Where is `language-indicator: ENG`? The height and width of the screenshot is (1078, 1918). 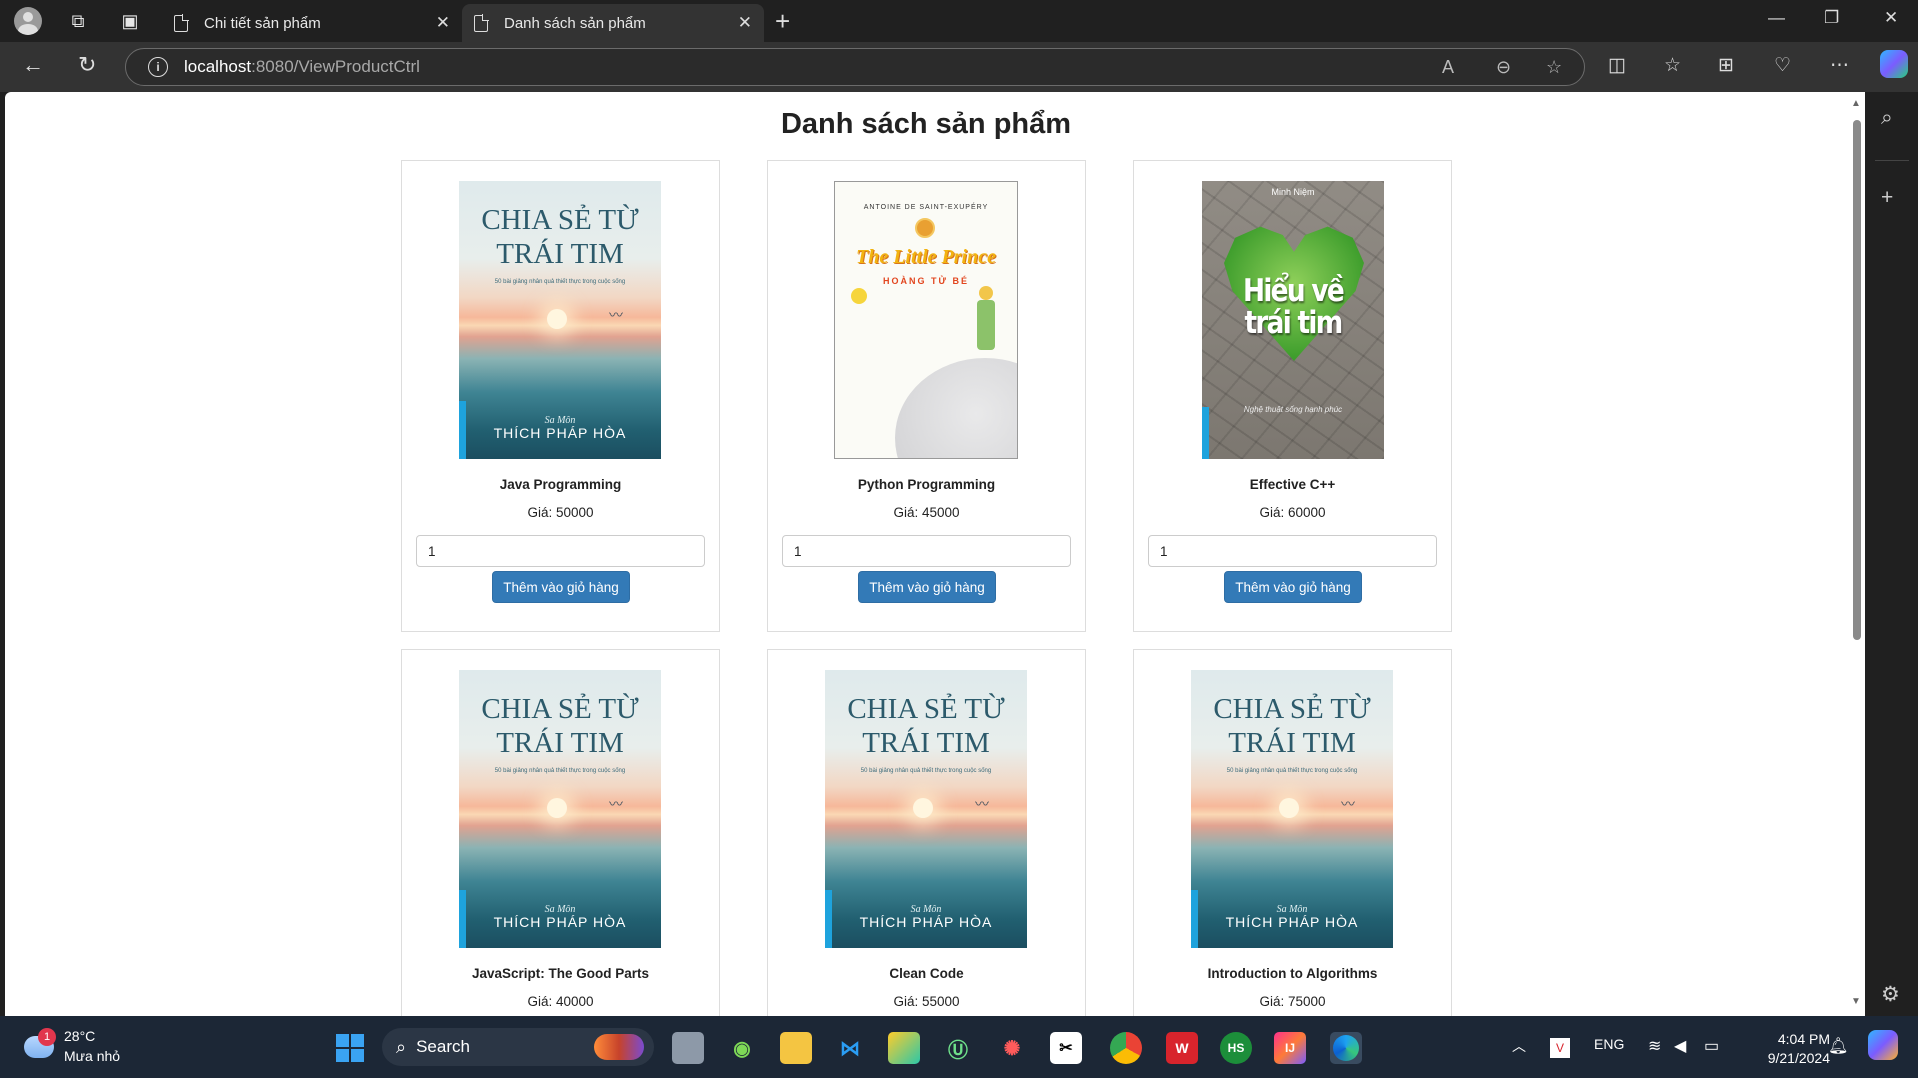 language-indicator: ENG is located at coordinates (1609, 1044).